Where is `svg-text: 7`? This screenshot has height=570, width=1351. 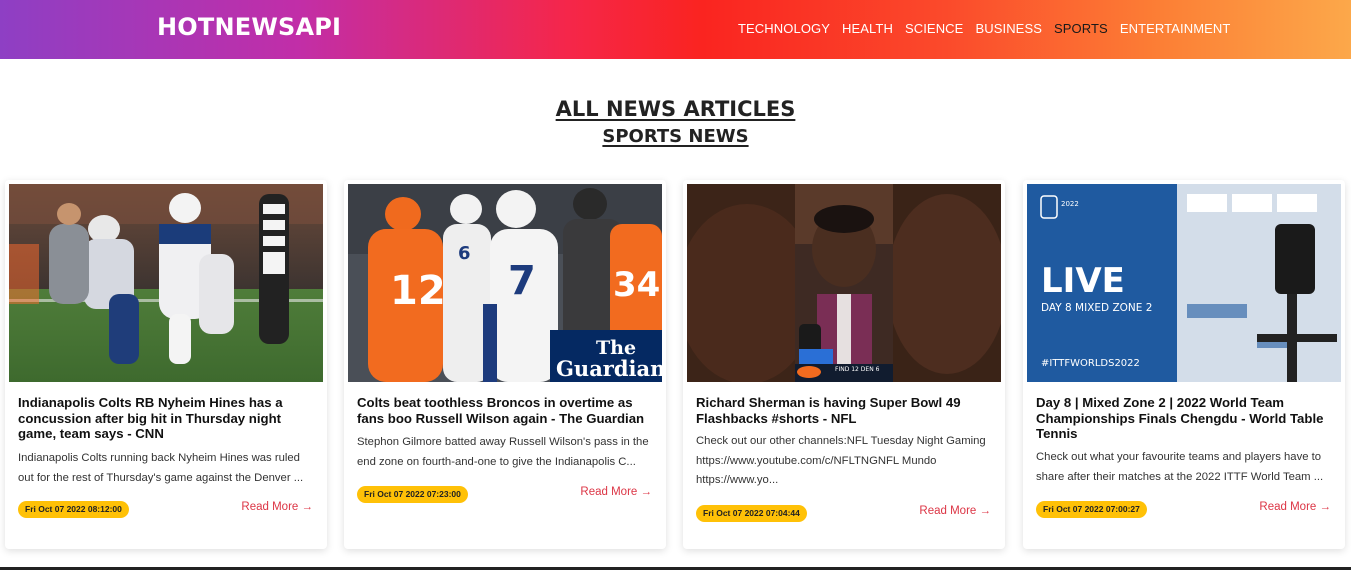 svg-text: 7 is located at coordinates (522, 281).